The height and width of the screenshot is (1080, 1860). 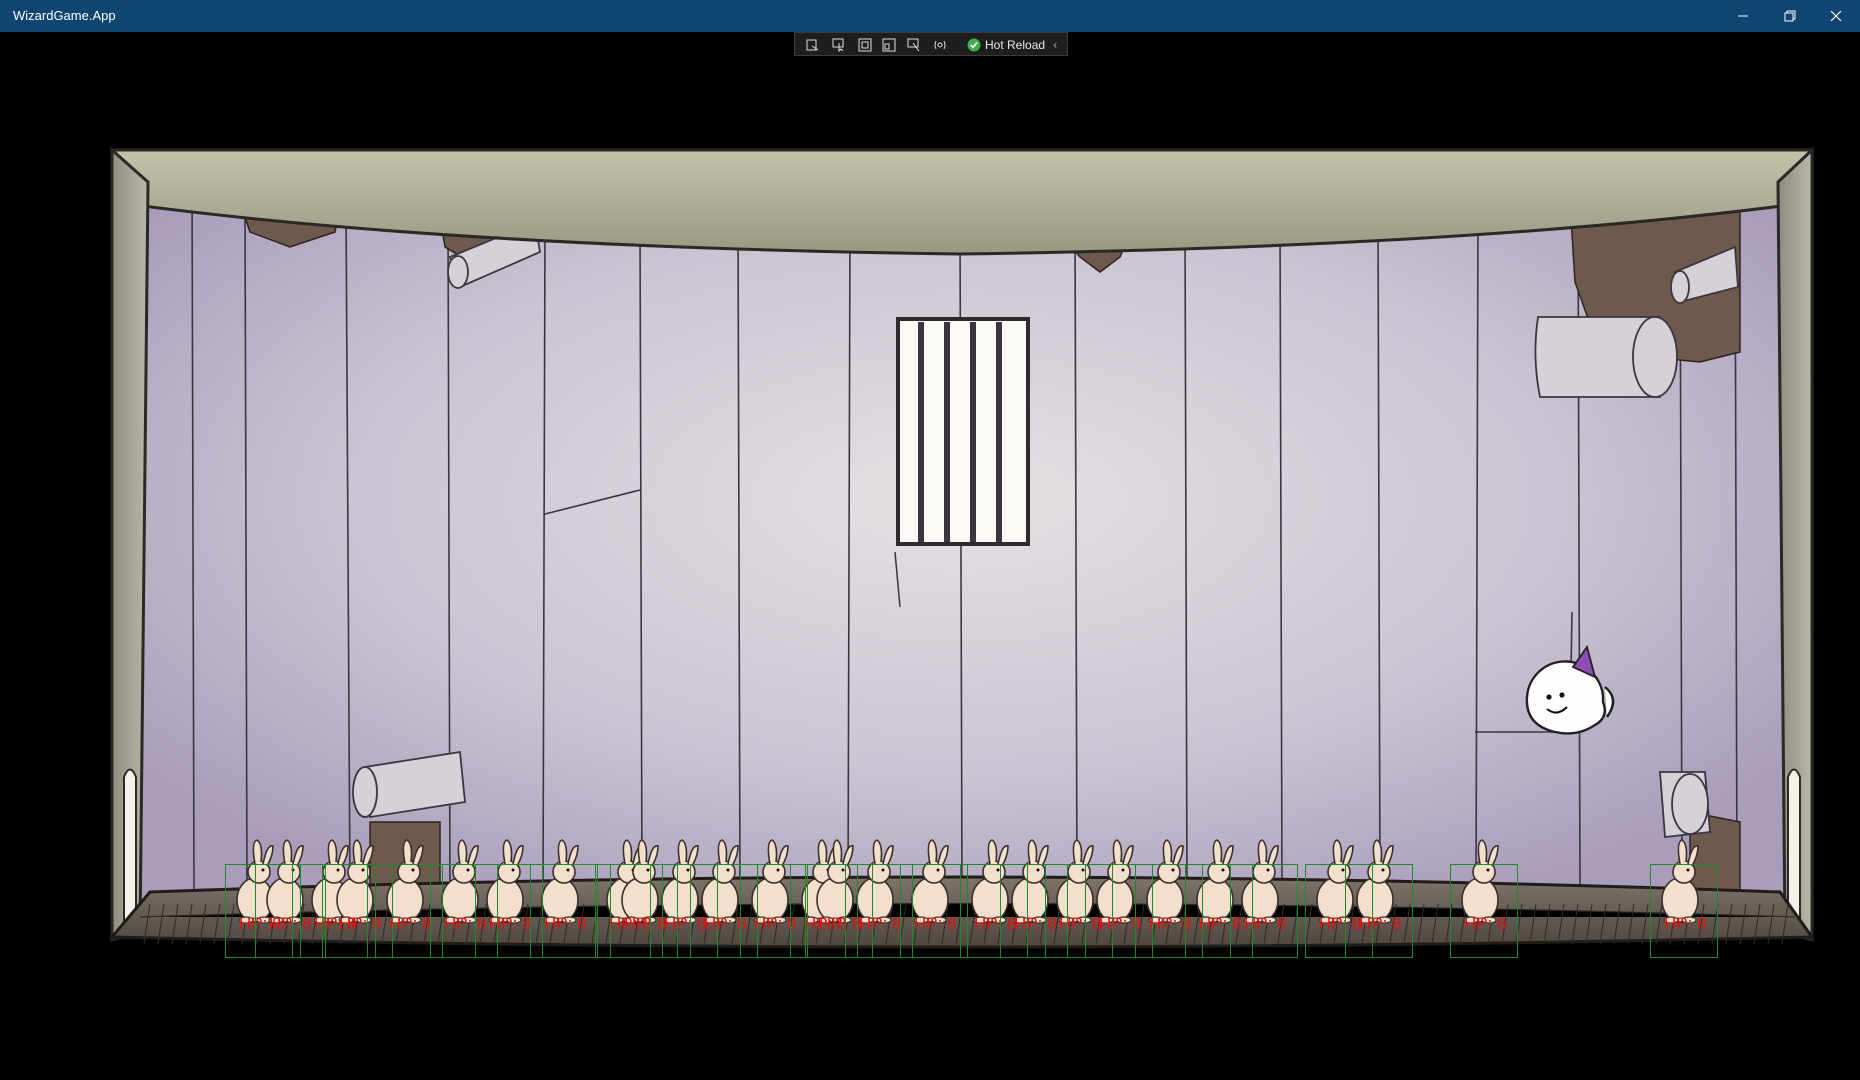 I want to click on restore-icon, so click(x=1790, y=16).